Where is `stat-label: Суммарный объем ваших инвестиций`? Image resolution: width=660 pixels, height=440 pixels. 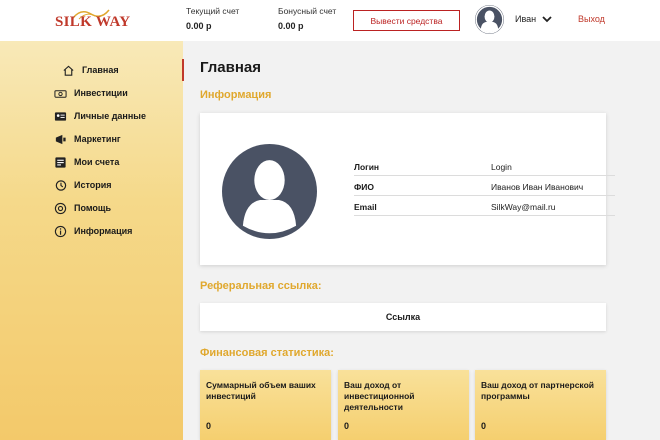 stat-label: Суммарный объем ваших инвестиций is located at coordinates (261, 391).